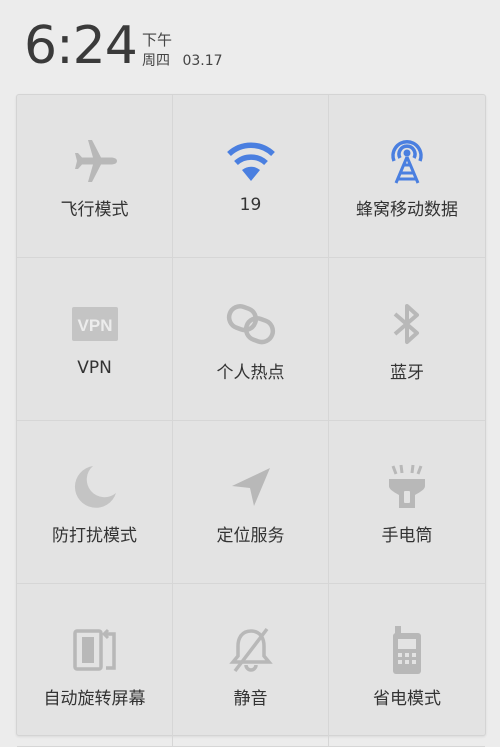 Image resolution: width=500 pixels, height=747 pixels. Describe the element at coordinates (94, 536) in the screenshot. I see `tile-label: 防打扰模式` at that location.